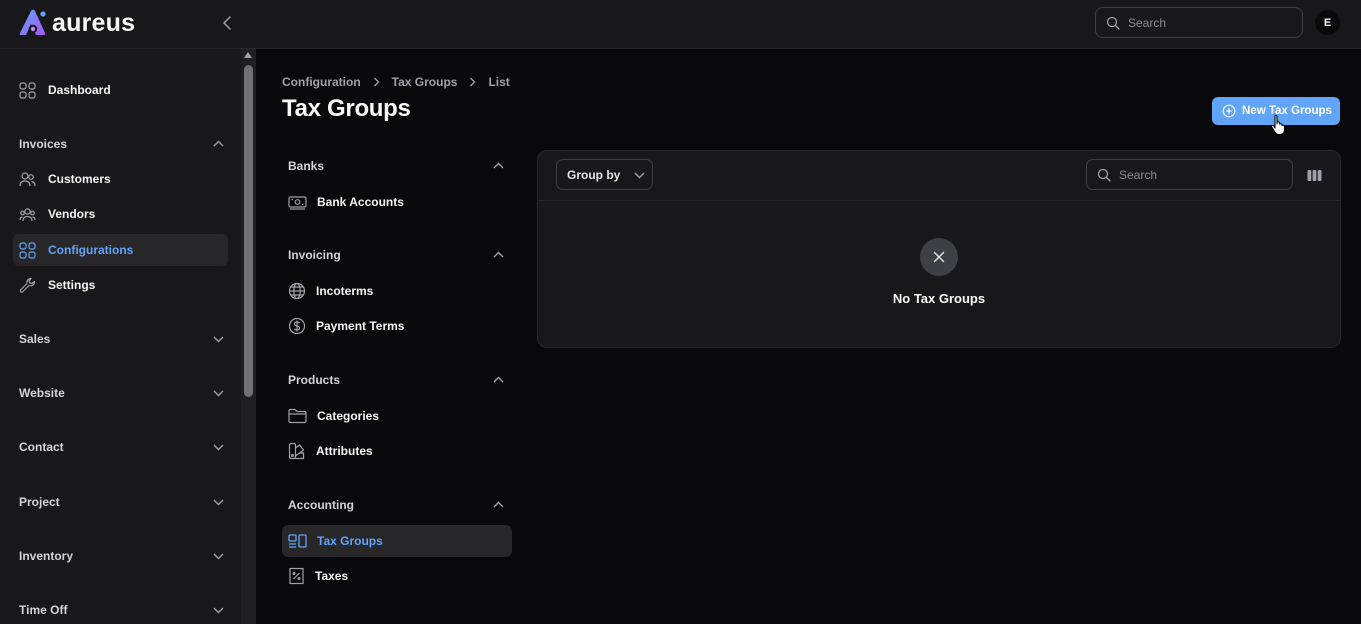 The height and width of the screenshot is (624, 1361). I want to click on subnav-item-attributes: Attributes, so click(397, 451).